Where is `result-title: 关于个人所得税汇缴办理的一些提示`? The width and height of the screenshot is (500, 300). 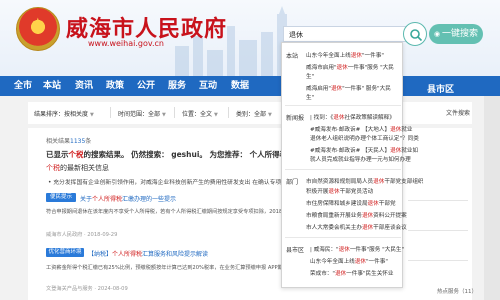 result-title: 关于个人所得税汇缴办理的一些提示 is located at coordinates (128, 198).